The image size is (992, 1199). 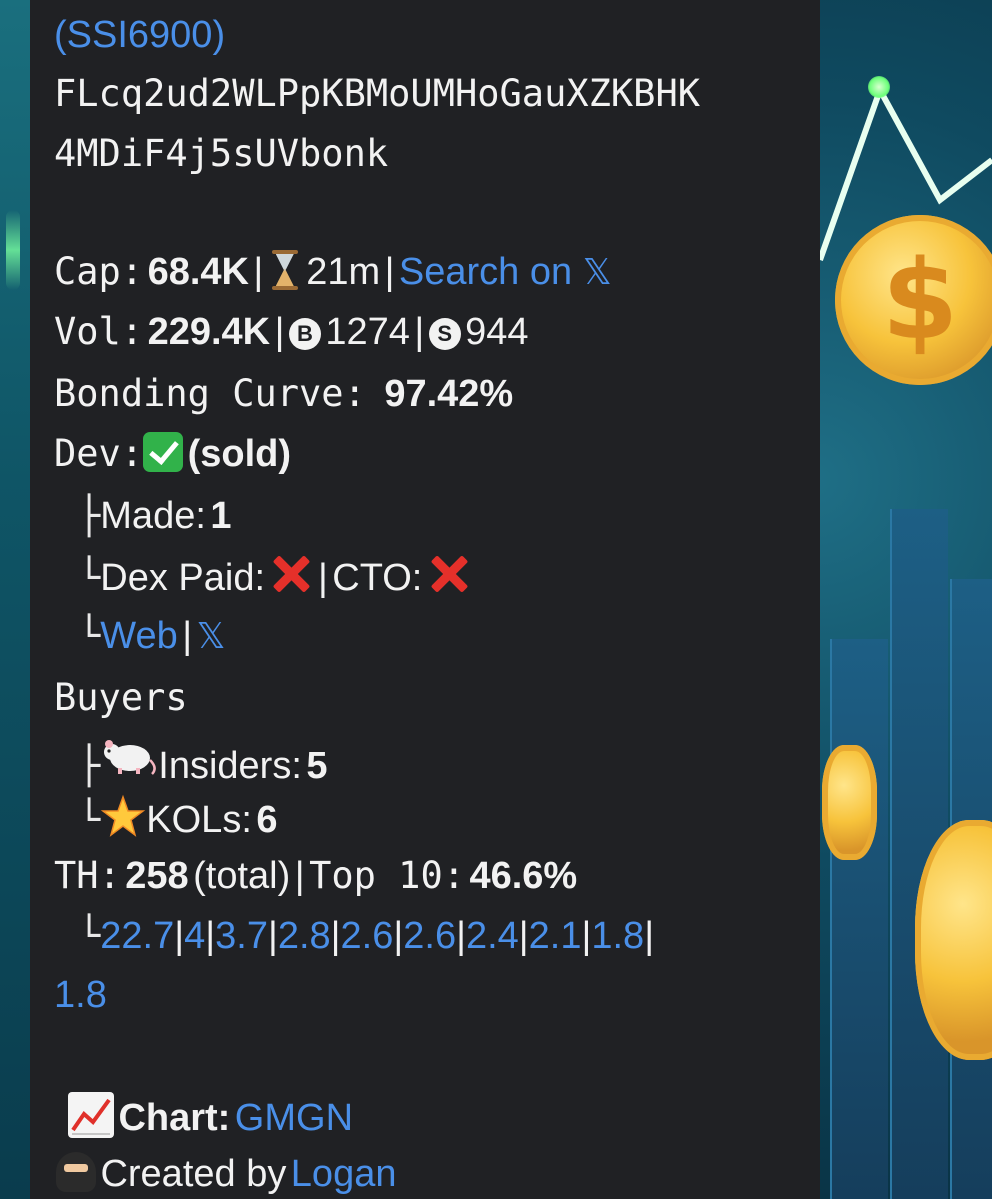 I want to click on insiders-label: Insiders:, so click(x=230, y=766).